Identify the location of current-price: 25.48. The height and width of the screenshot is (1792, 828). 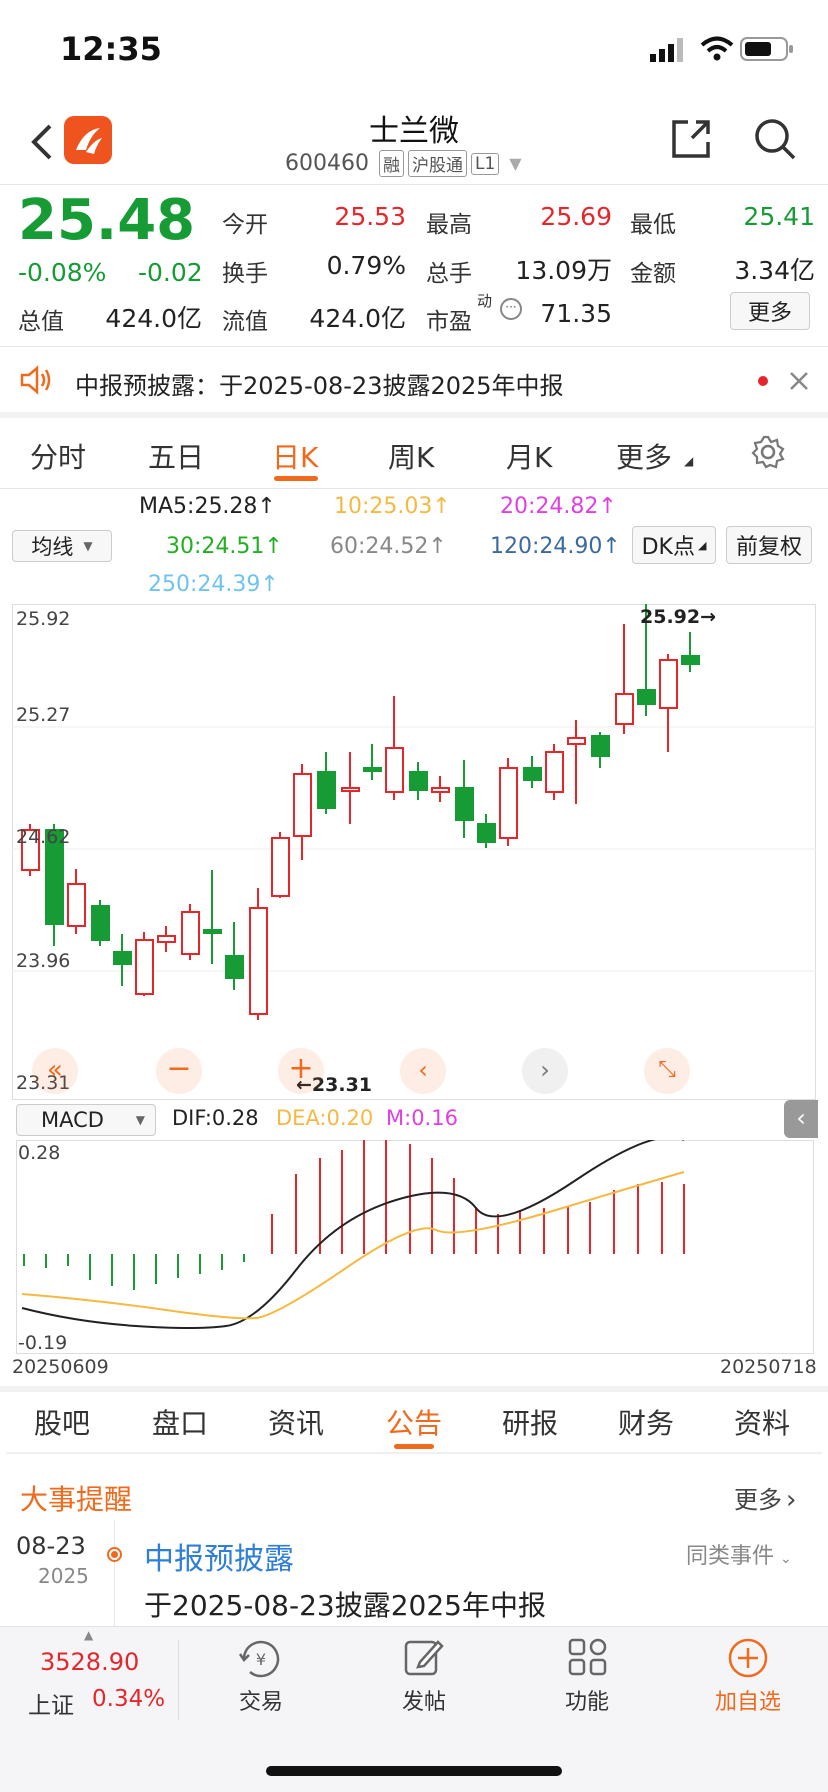
(107, 220).